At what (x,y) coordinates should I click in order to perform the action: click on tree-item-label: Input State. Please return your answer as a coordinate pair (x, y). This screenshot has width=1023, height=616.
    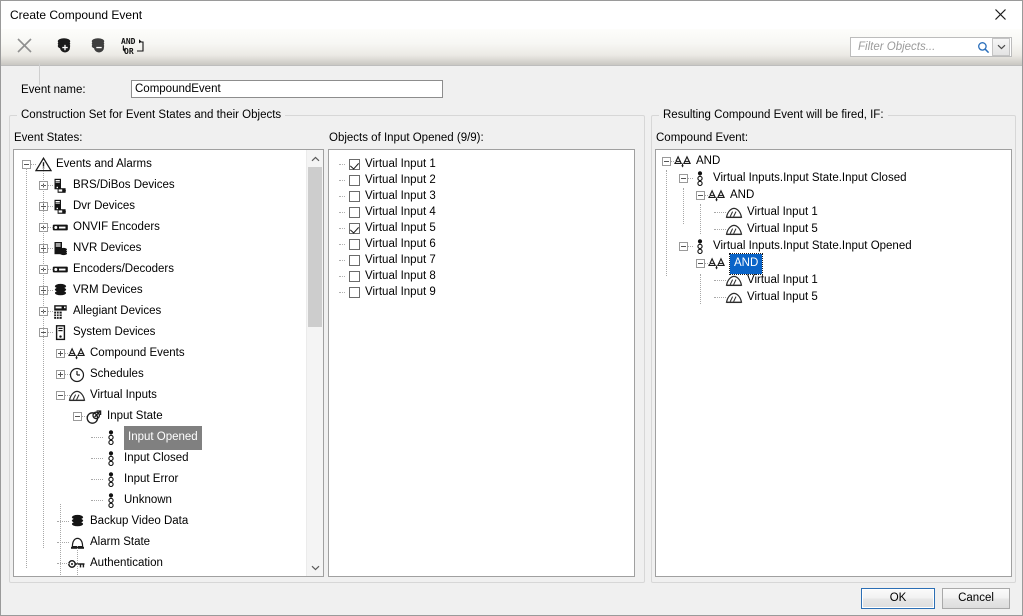
    Looking at the image, I should click on (135, 416).